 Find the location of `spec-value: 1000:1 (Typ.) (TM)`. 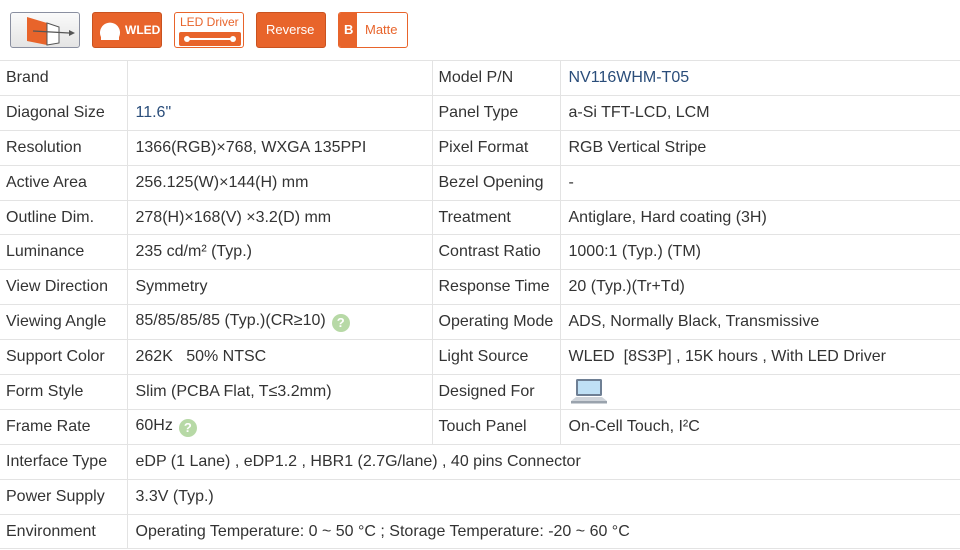

spec-value: 1000:1 (Typ.) (TM) is located at coordinates (760, 252).